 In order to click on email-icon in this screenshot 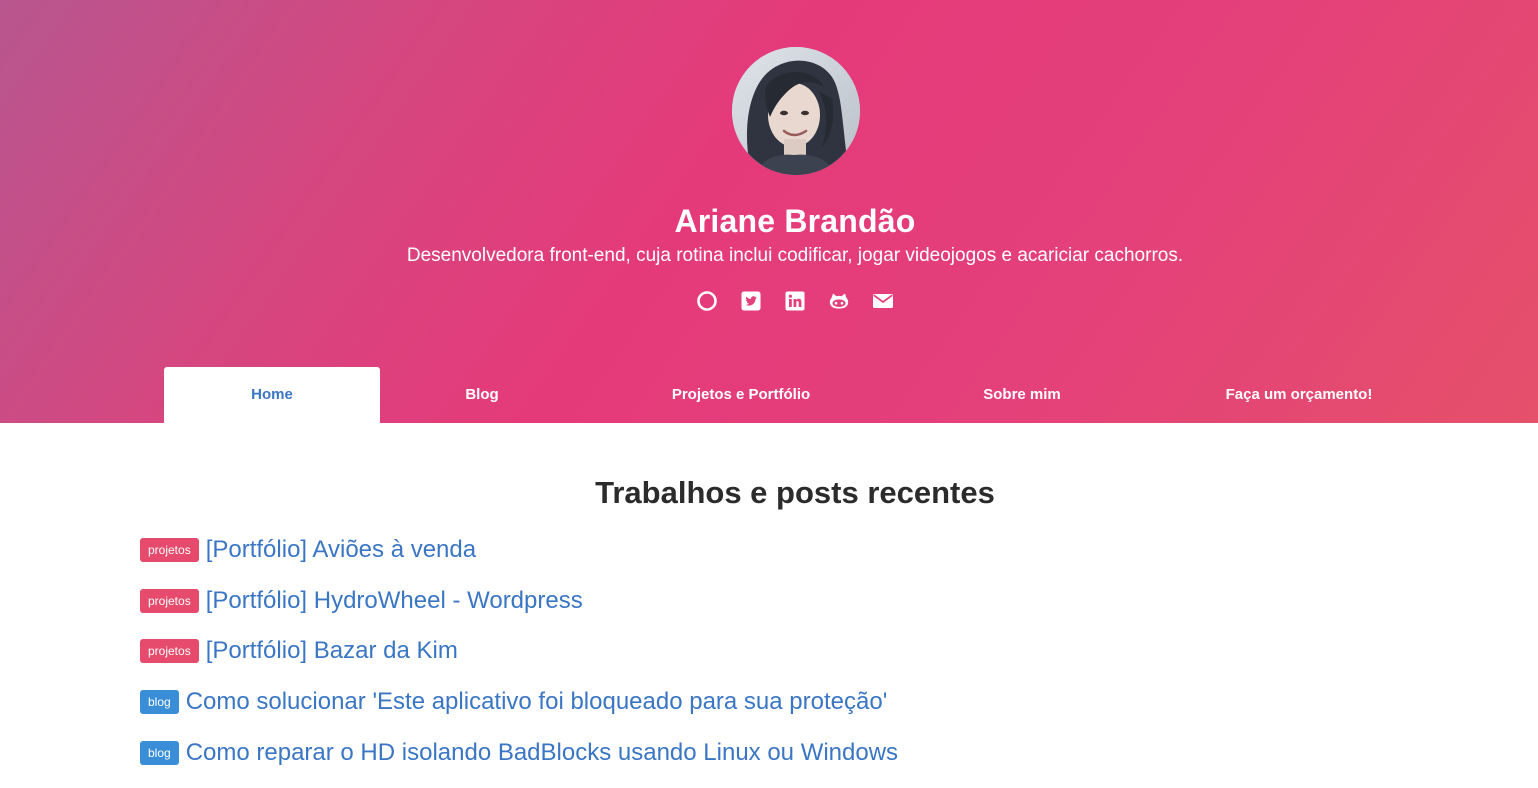, I will do `click(883, 301)`.